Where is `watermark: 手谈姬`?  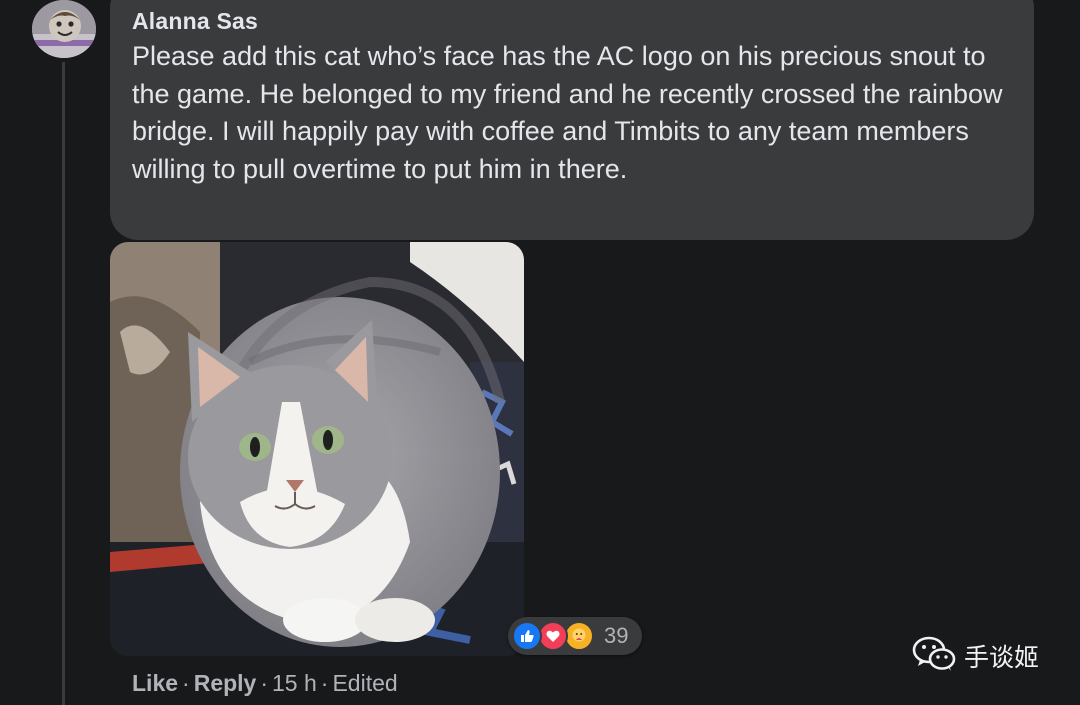 watermark: 手谈姬 is located at coordinates (976, 656).